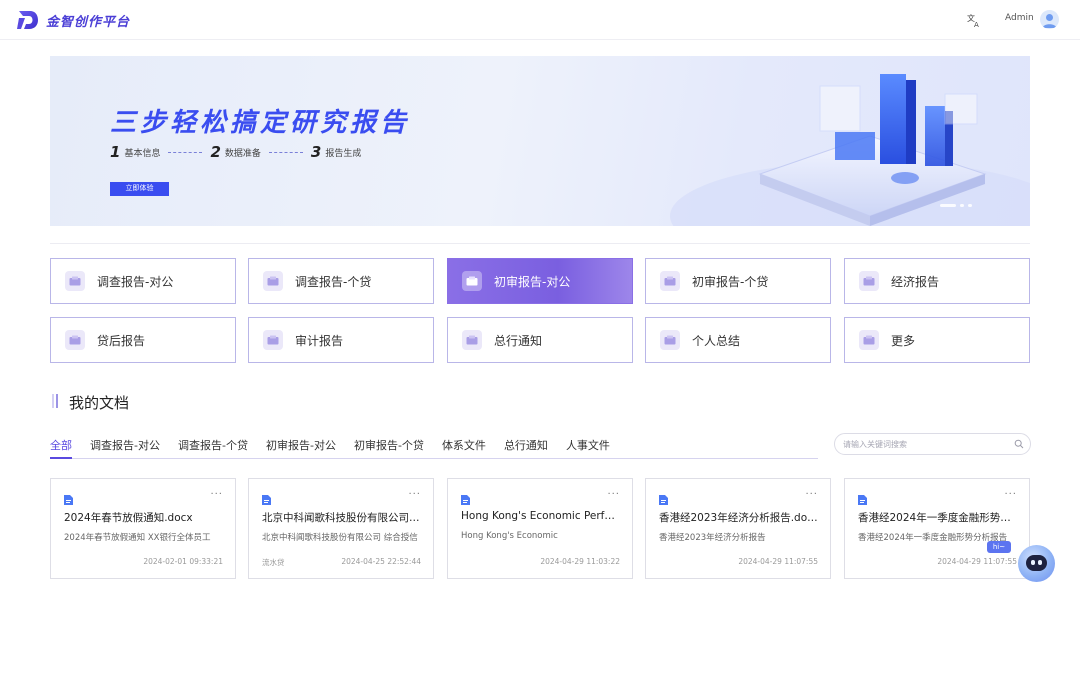  I want to click on ai-assistant-button, so click(1036, 563).